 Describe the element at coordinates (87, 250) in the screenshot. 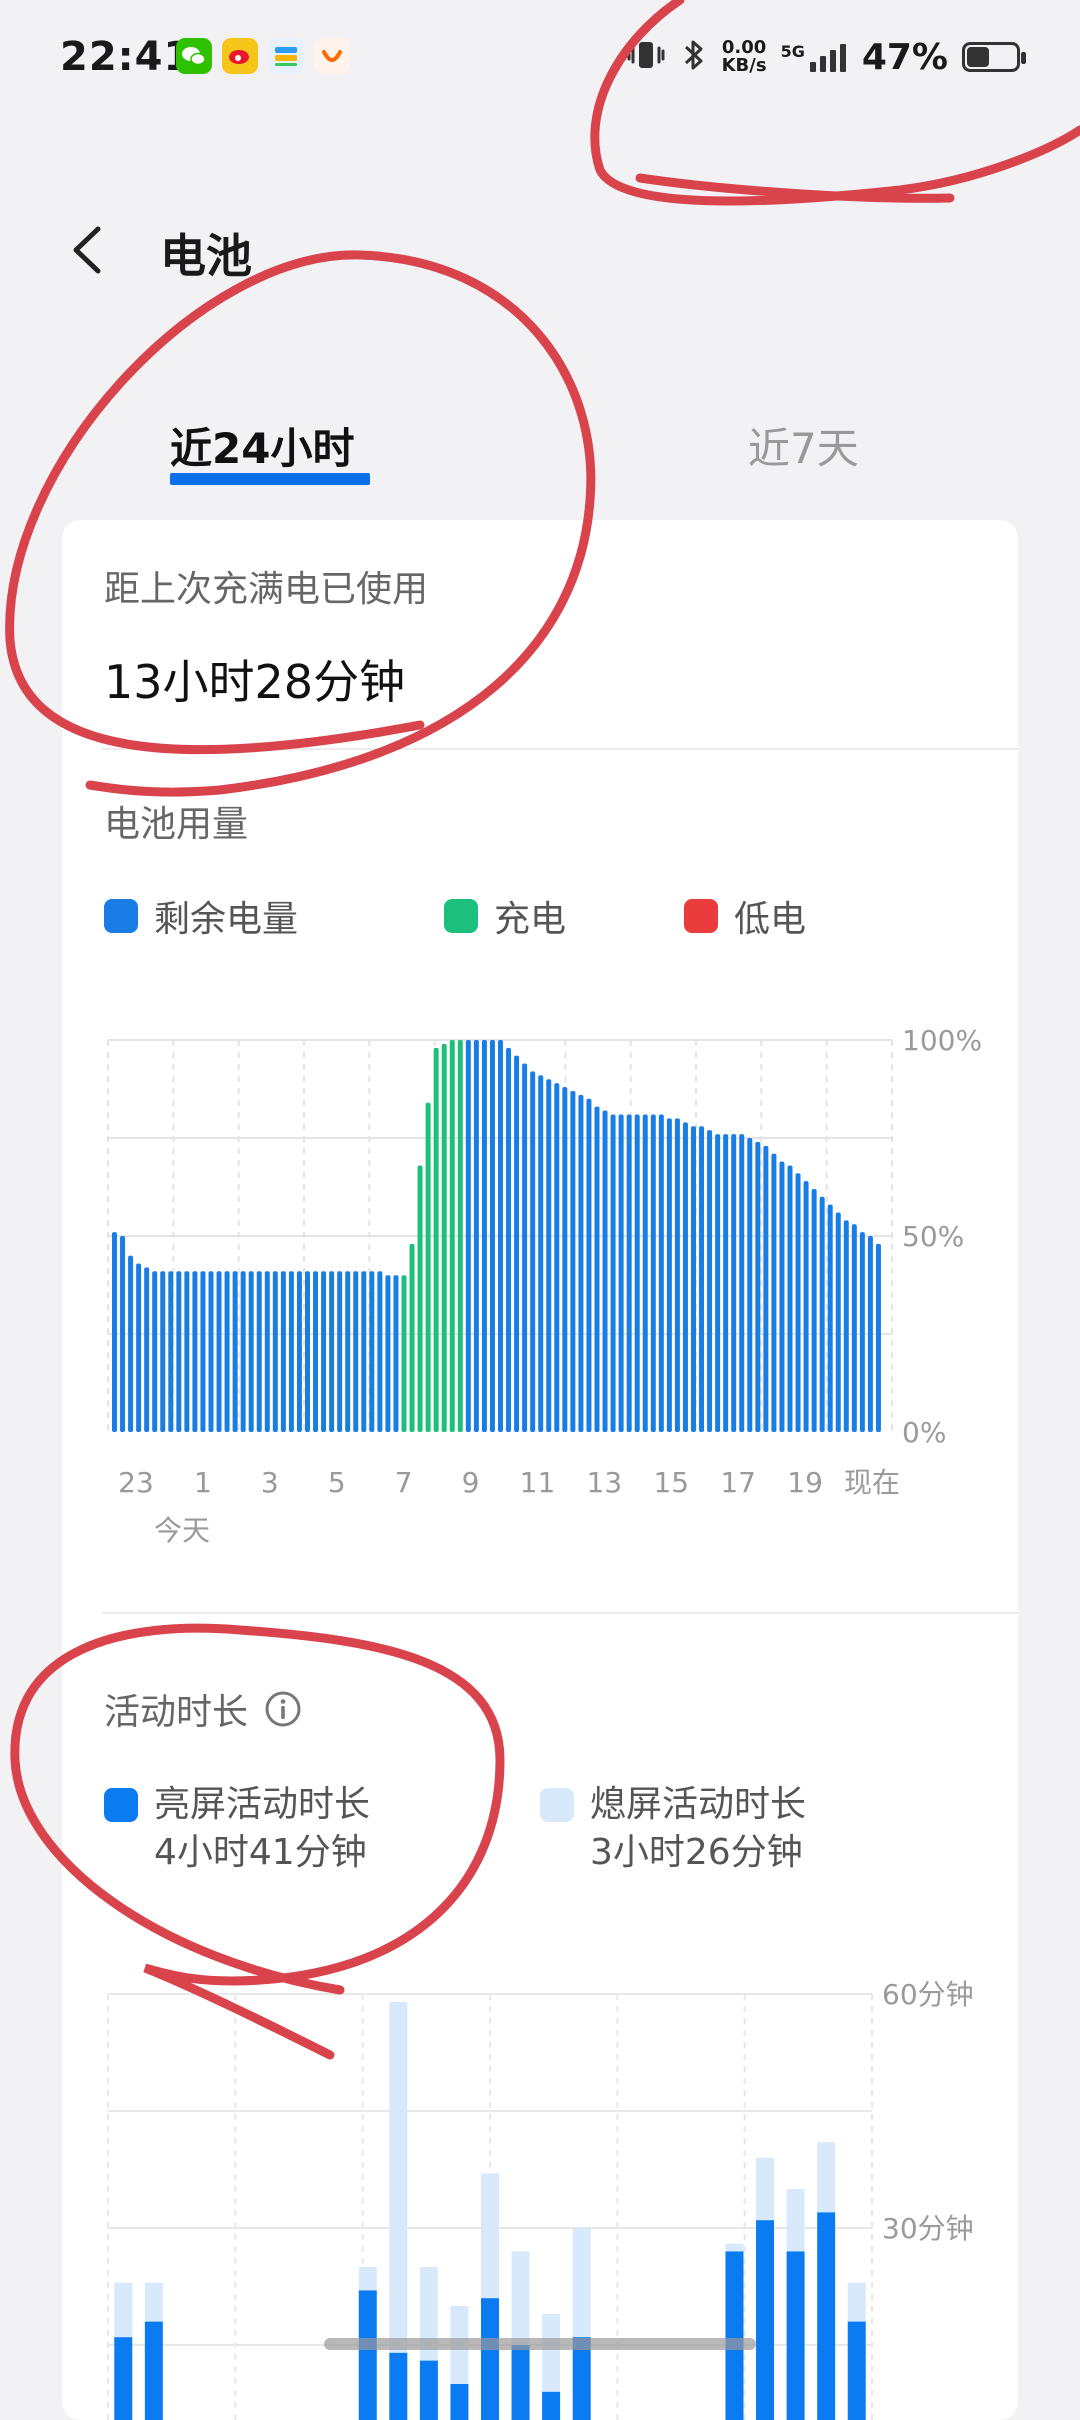

I see `back-arrow-icon` at that location.